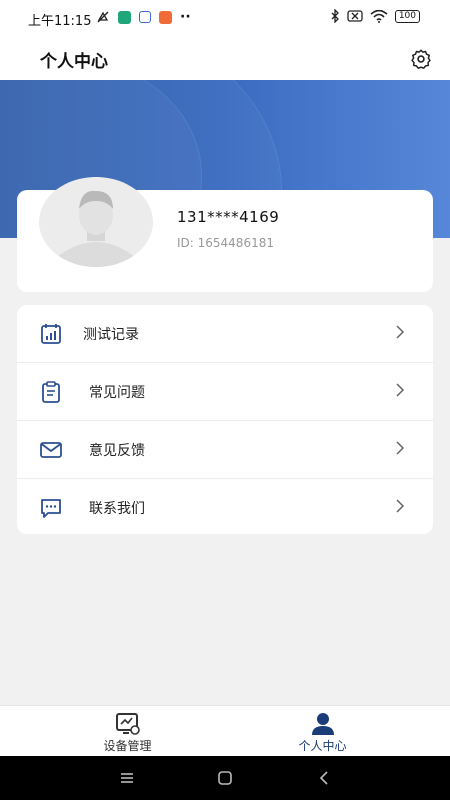 The height and width of the screenshot is (800, 450). What do you see at coordinates (322, 724) in the screenshot?
I see `person-icon` at bounding box center [322, 724].